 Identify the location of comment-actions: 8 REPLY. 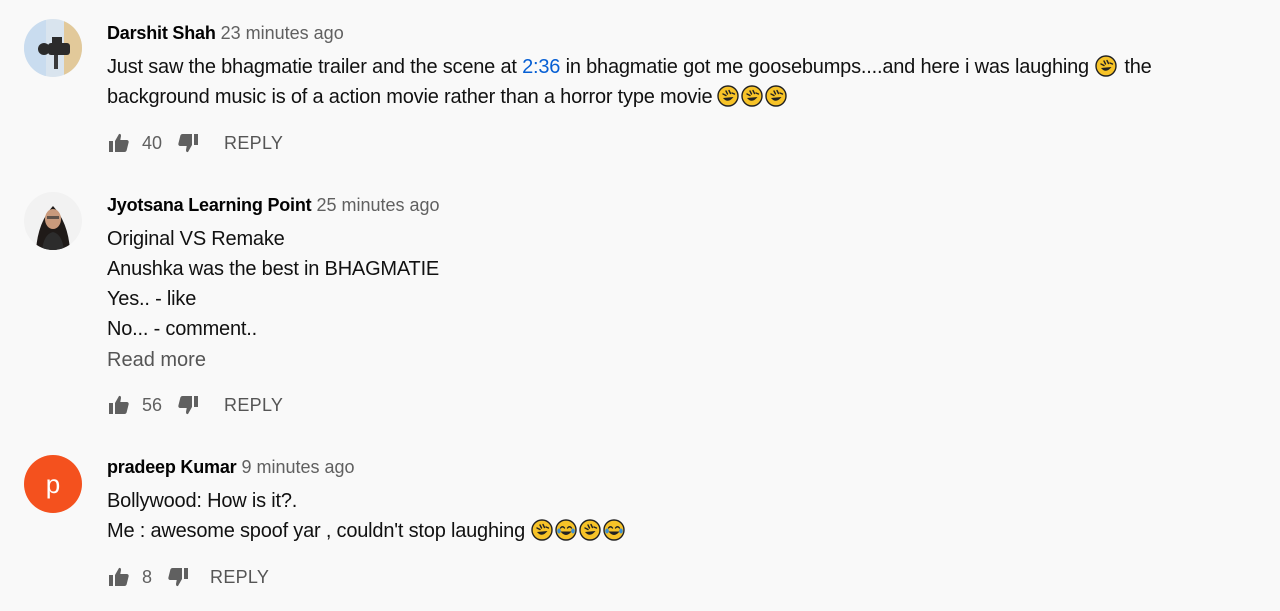
(188, 577).